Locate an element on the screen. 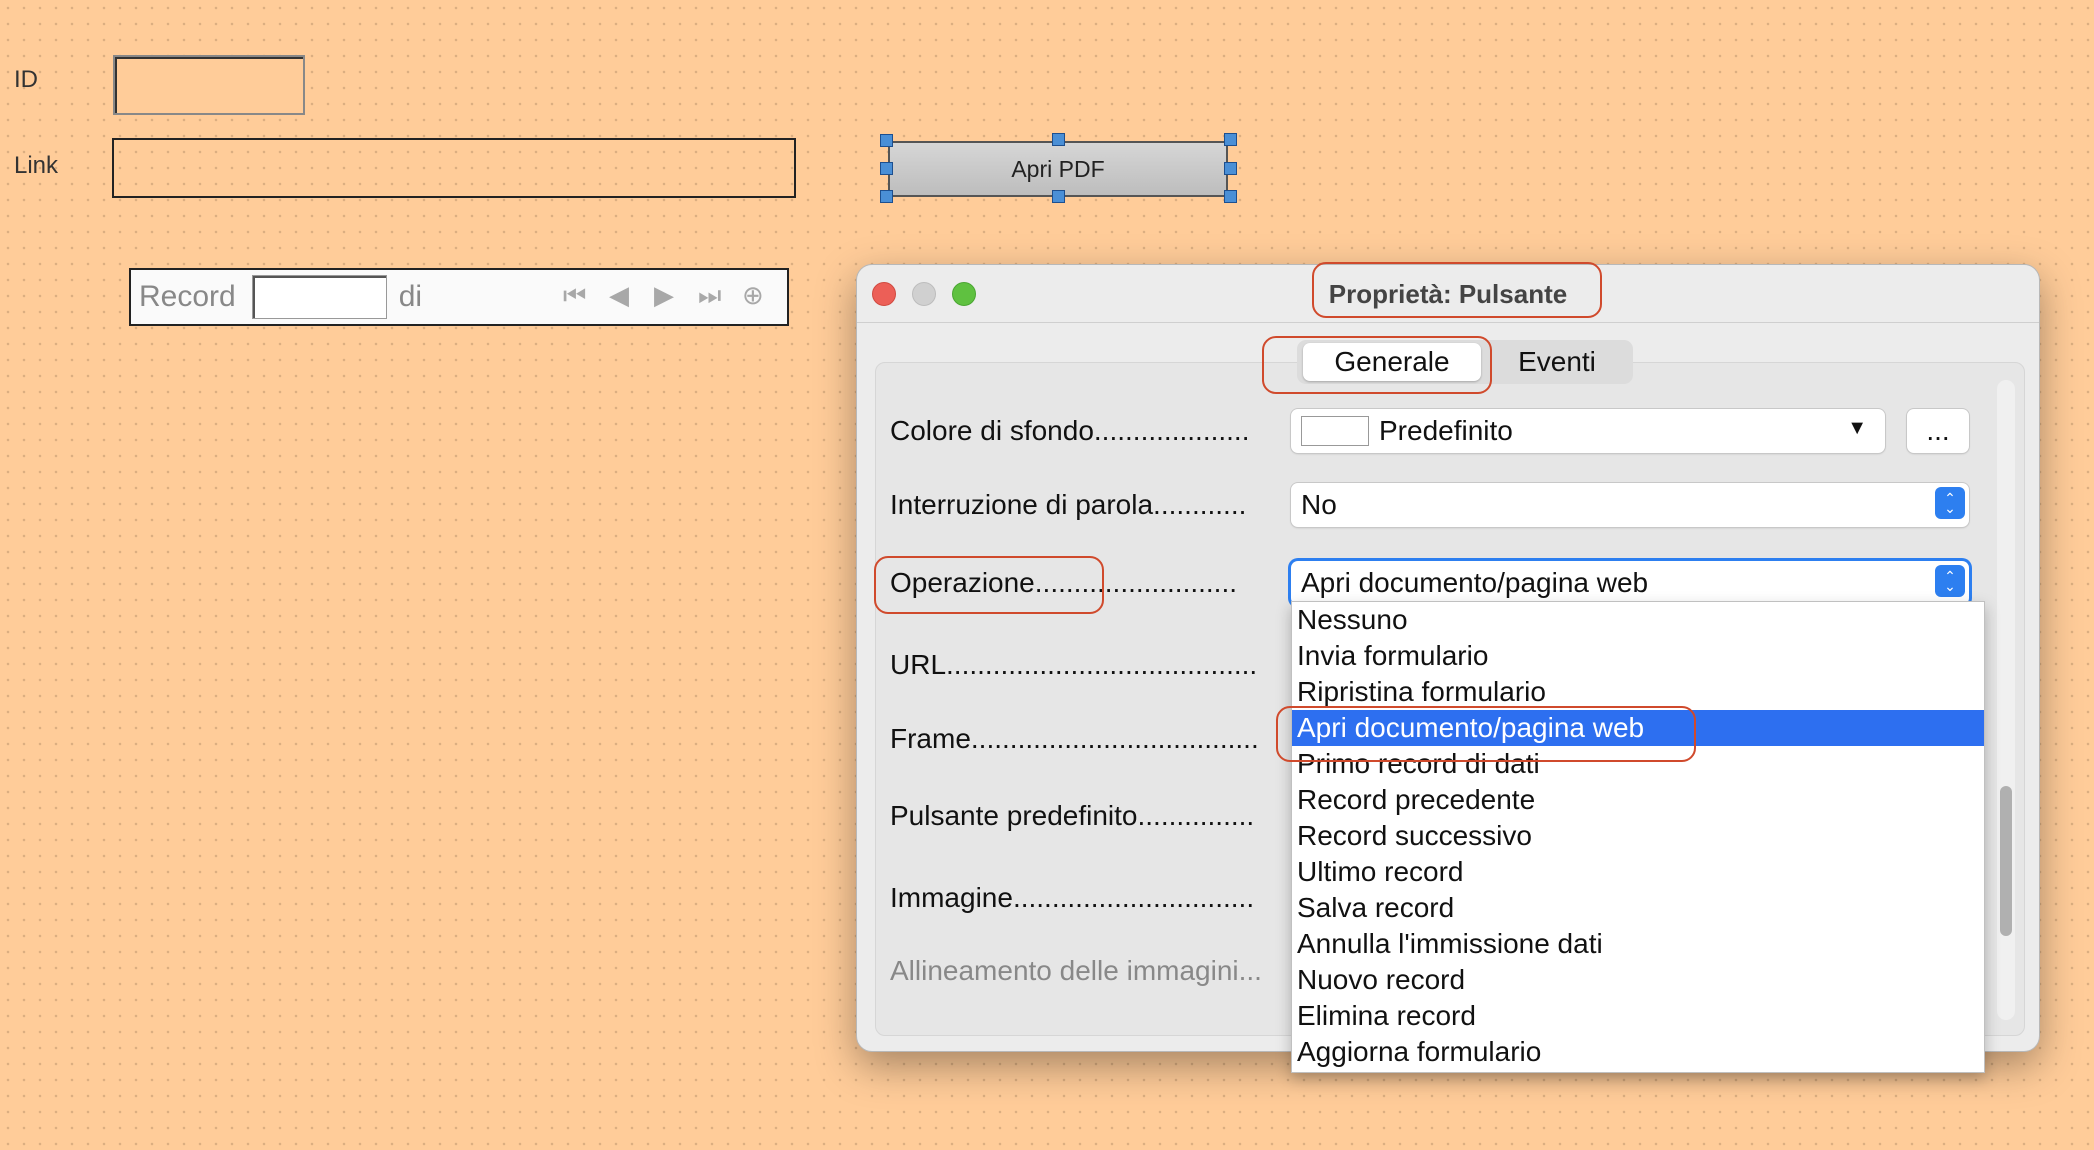 This screenshot has height=1150, width=2094. link-field is located at coordinates (454, 168).